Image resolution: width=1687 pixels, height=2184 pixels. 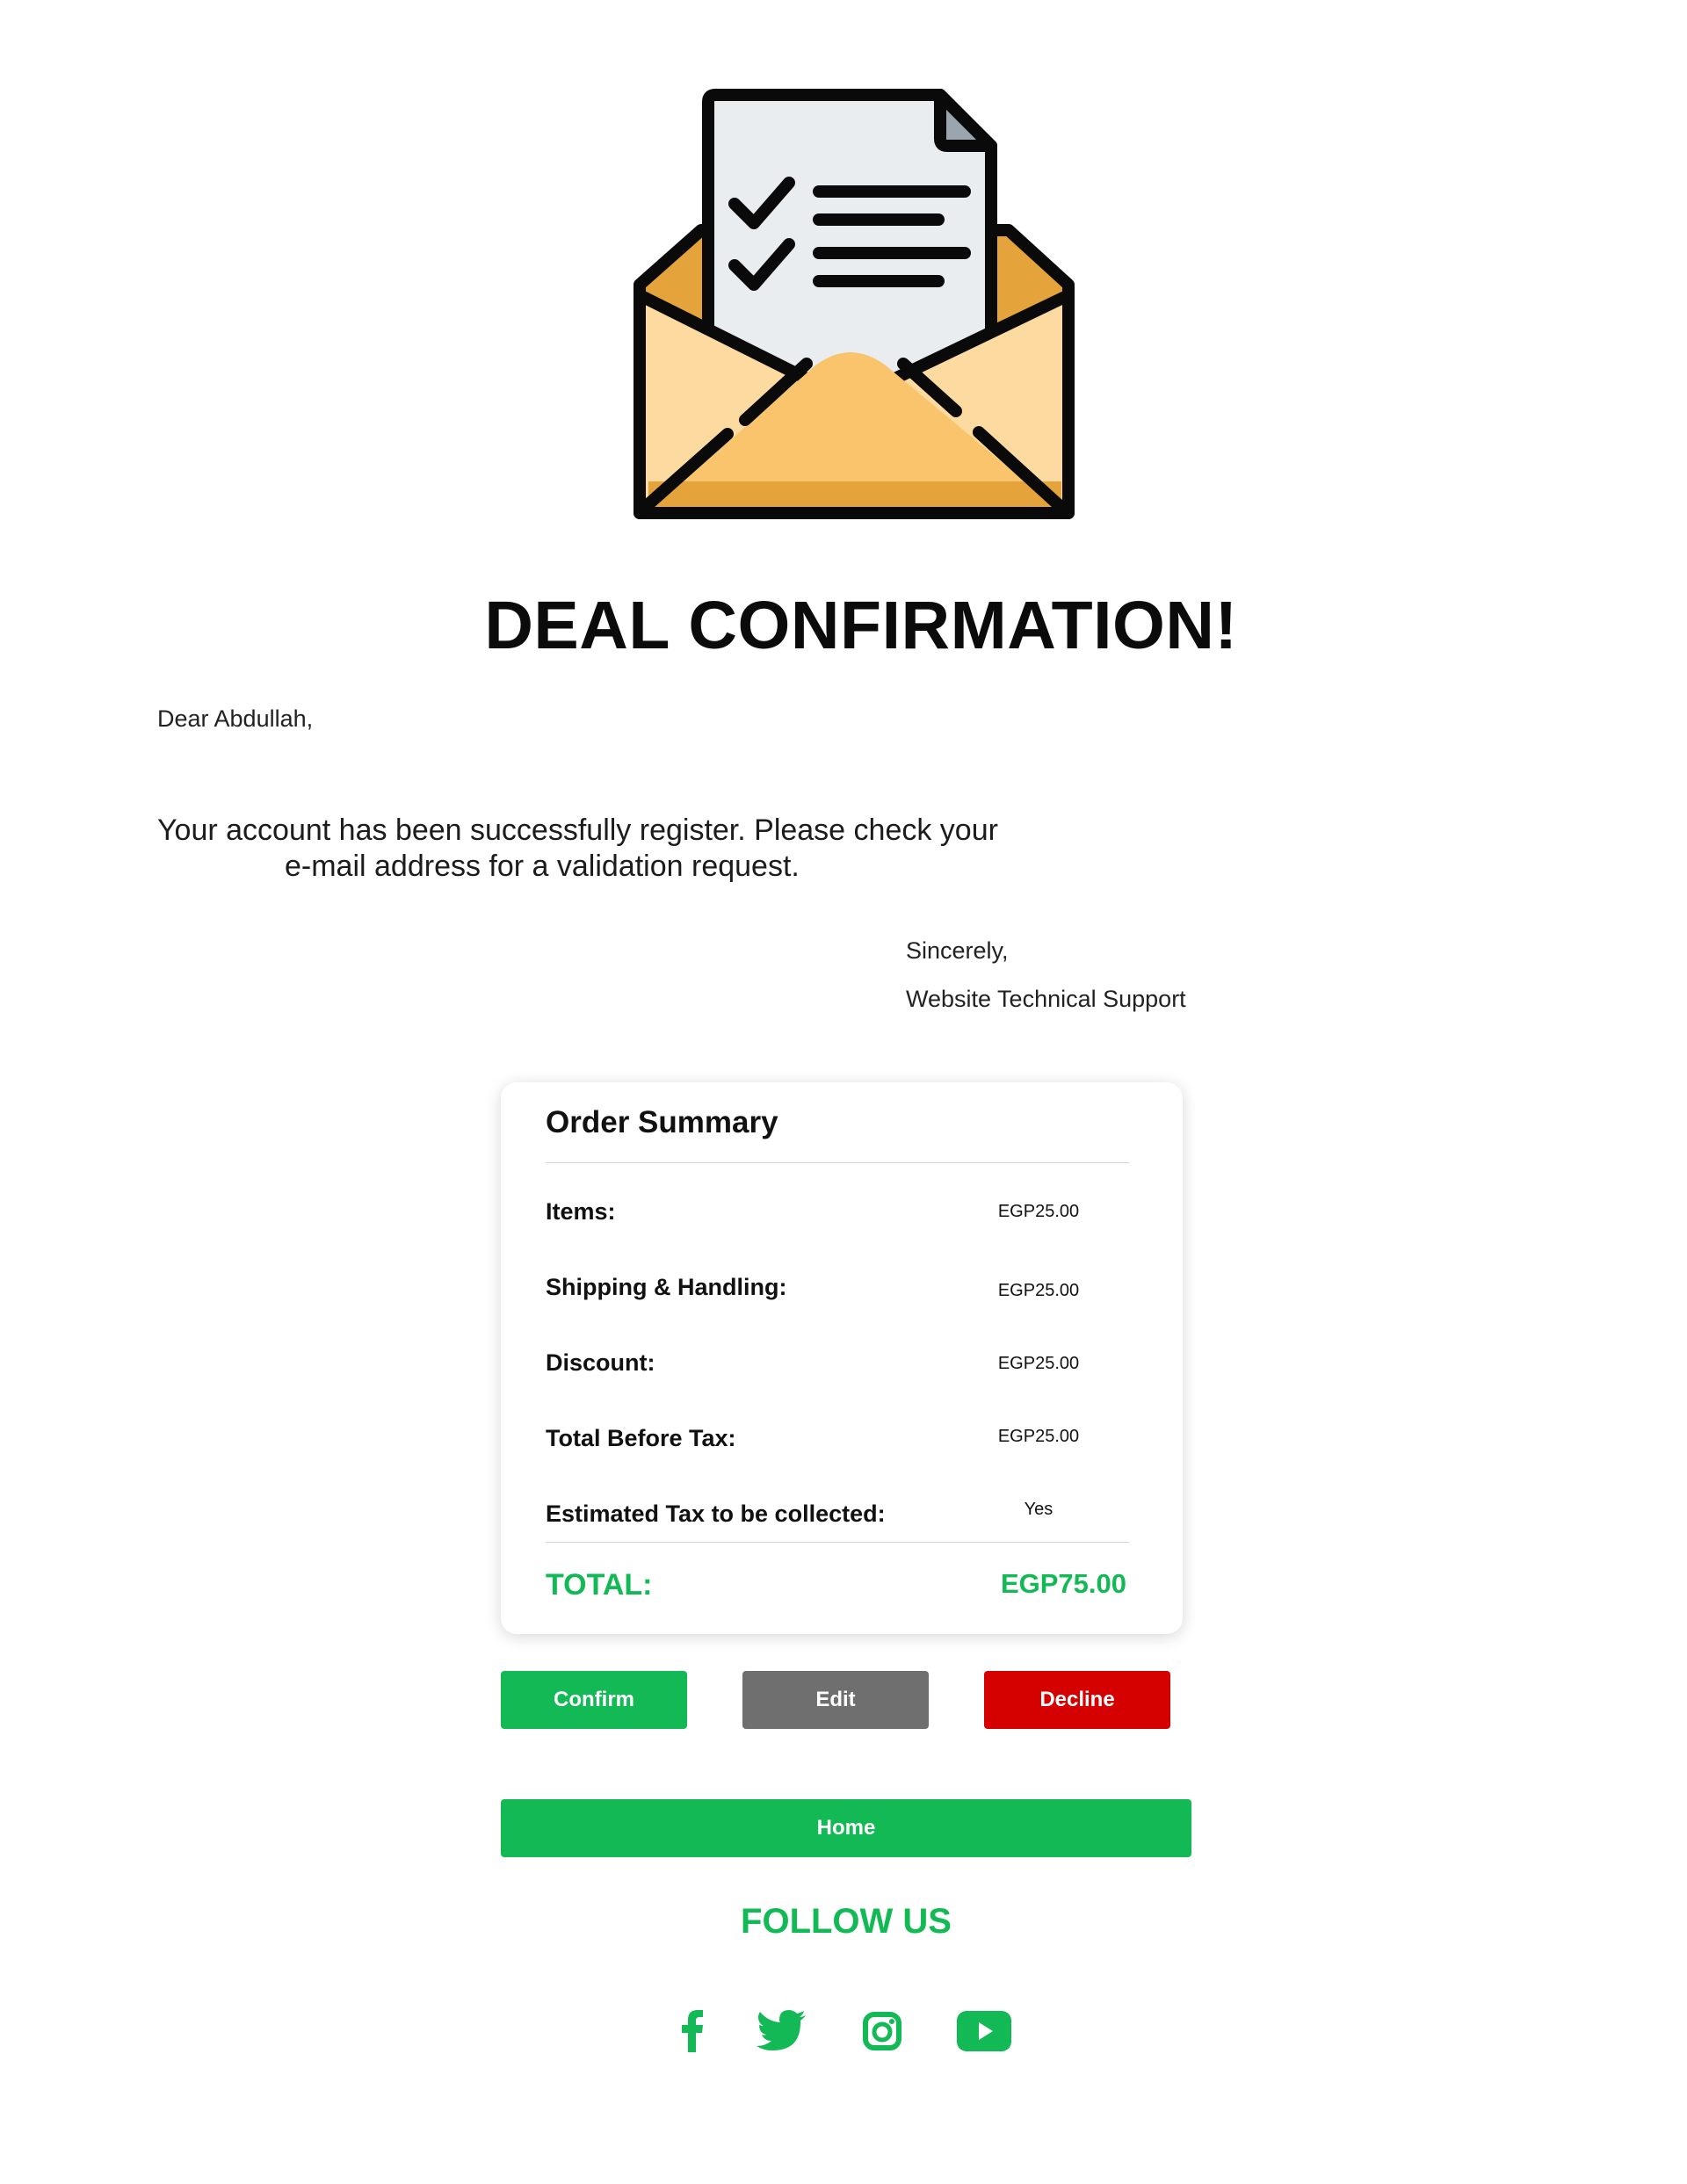 What do you see at coordinates (957, 951) in the screenshot?
I see `signature-closing: Sincerely,` at bounding box center [957, 951].